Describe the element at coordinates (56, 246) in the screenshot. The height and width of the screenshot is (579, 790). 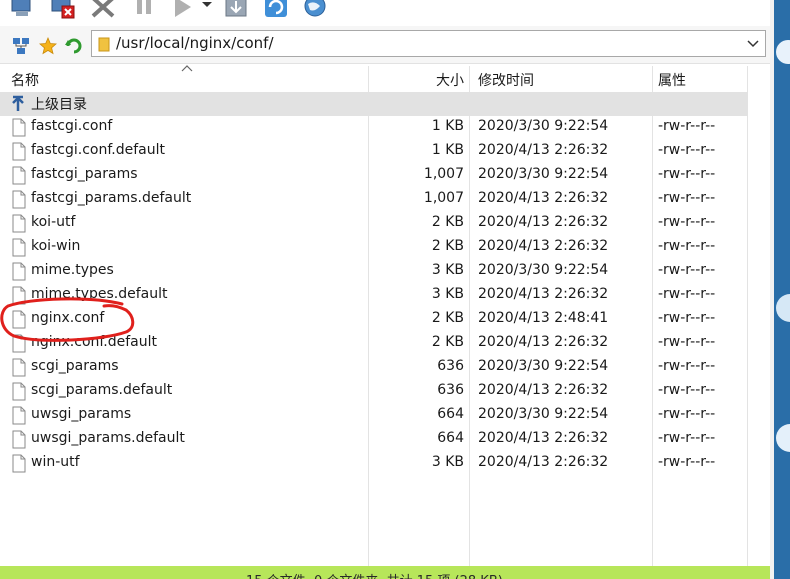
I see `file-name: koi-win` at that location.